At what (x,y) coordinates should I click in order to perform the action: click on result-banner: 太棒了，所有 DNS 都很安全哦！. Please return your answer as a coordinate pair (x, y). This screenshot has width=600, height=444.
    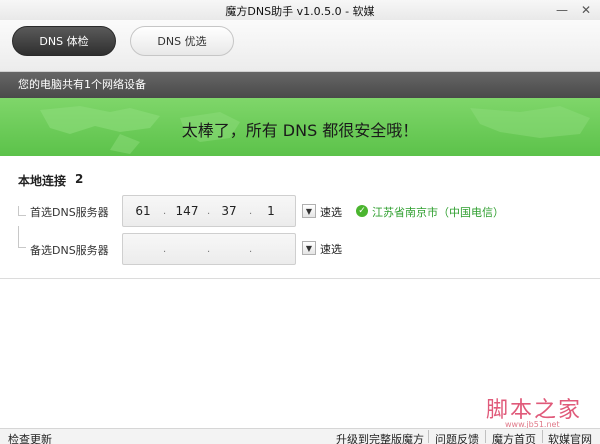
    Looking at the image, I should click on (300, 127).